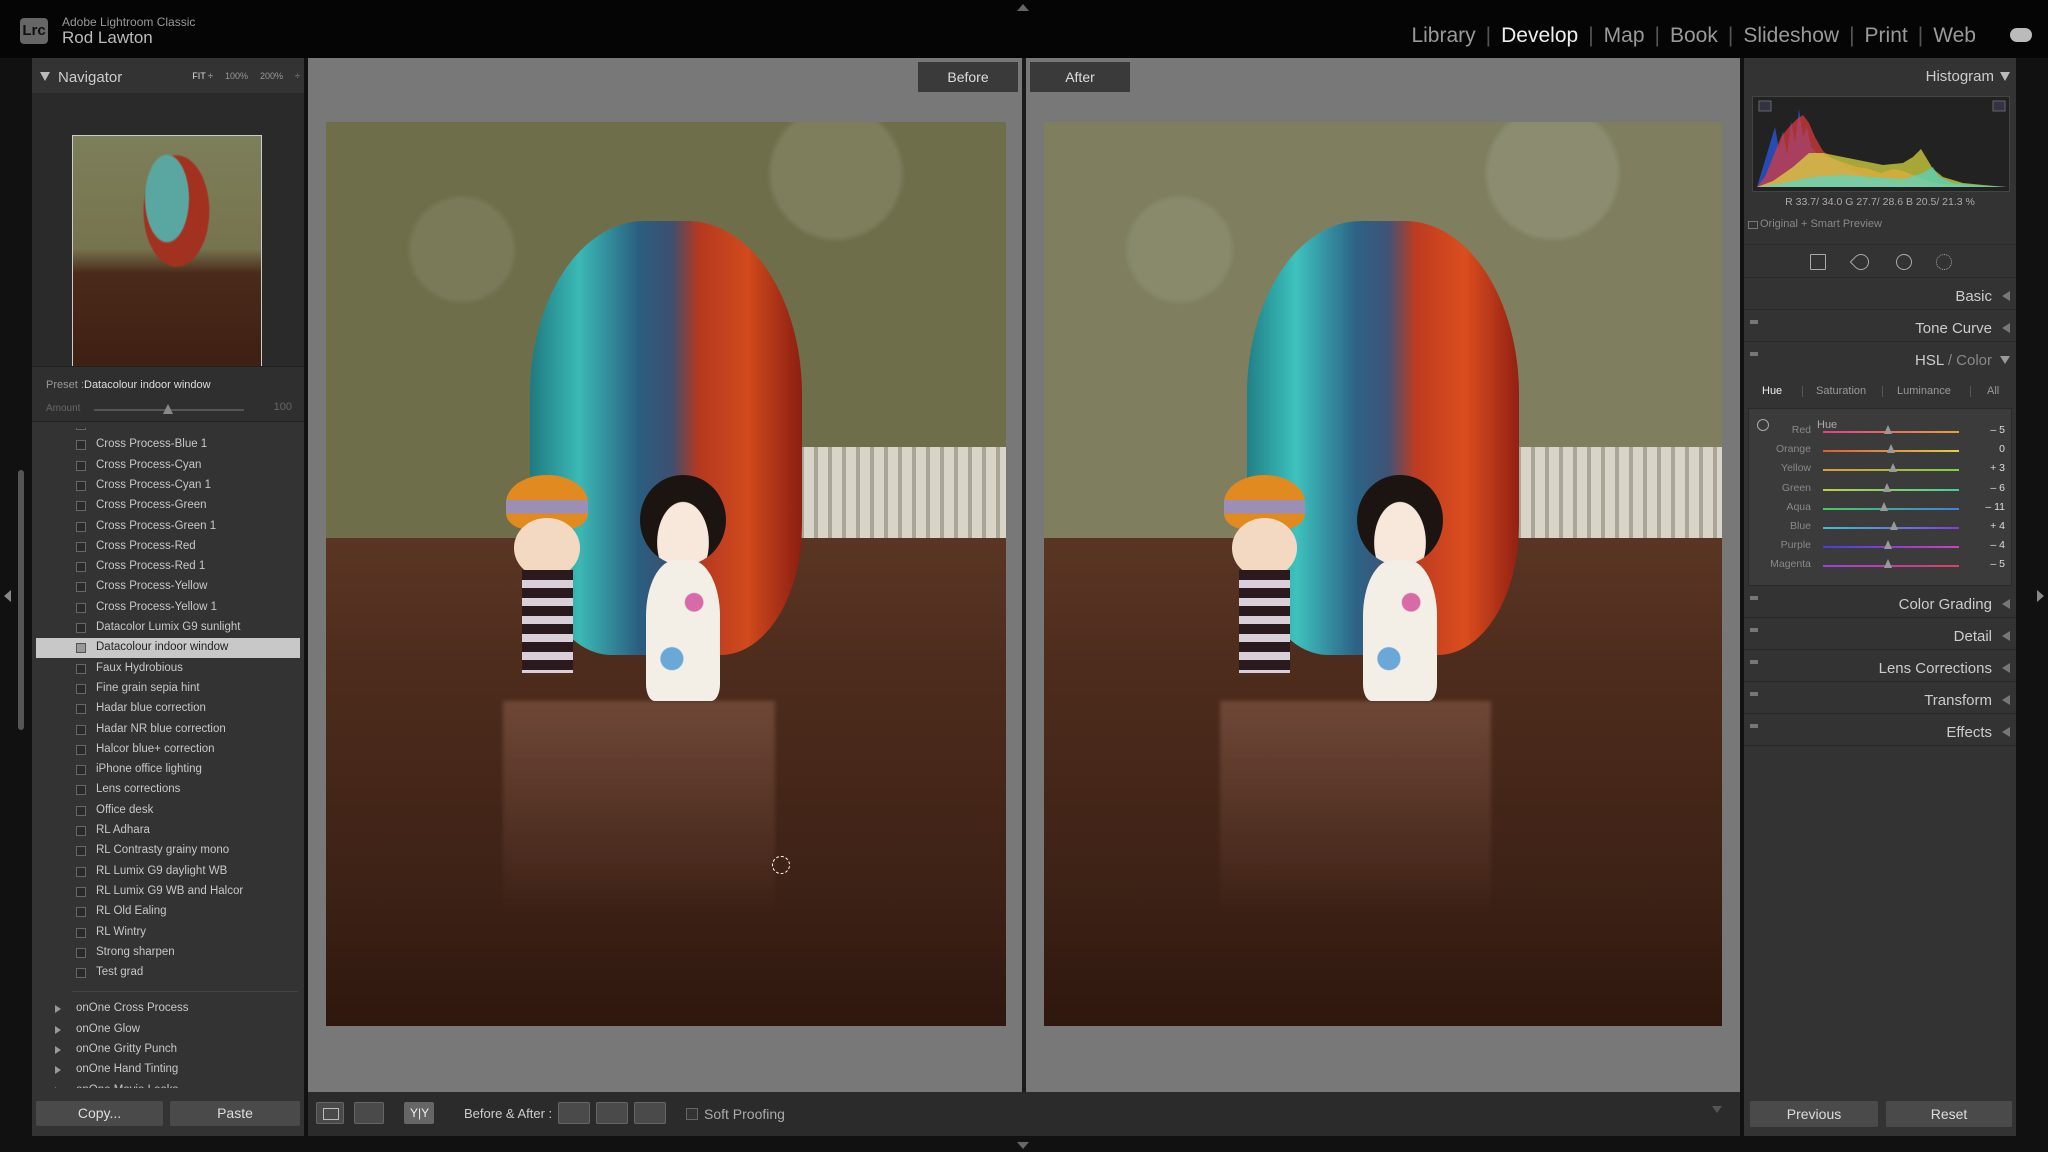 The image size is (2048, 1152). I want to click on preset-item: Cross Process-Red, so click(168, 547).